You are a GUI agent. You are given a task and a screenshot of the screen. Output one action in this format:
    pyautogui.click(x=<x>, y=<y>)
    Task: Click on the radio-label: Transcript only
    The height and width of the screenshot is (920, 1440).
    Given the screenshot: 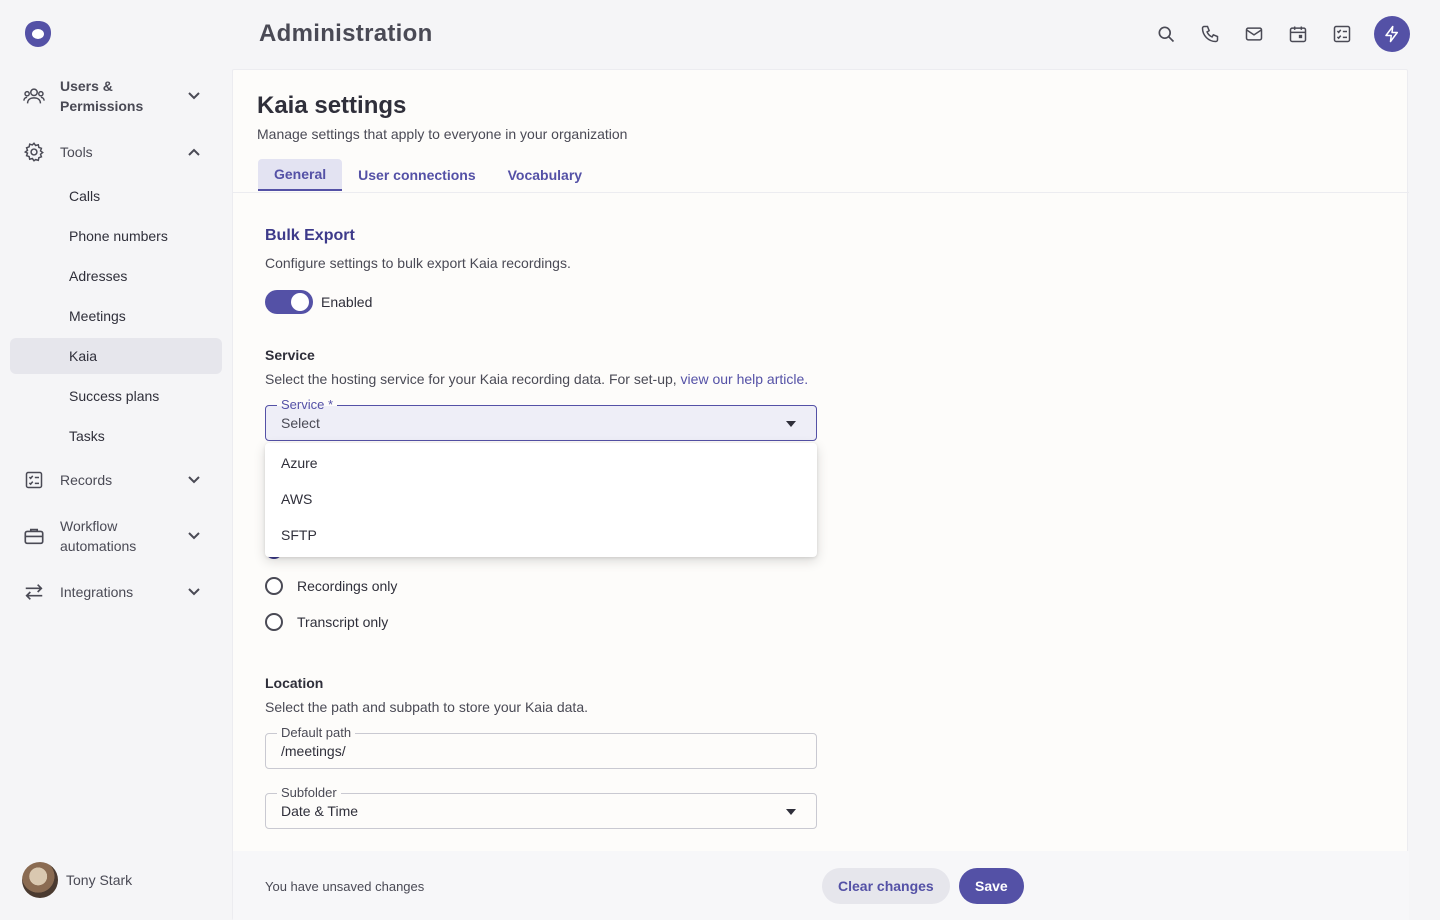 What is the action you would take?
    pyautogui.click(x=343, y=622)
    